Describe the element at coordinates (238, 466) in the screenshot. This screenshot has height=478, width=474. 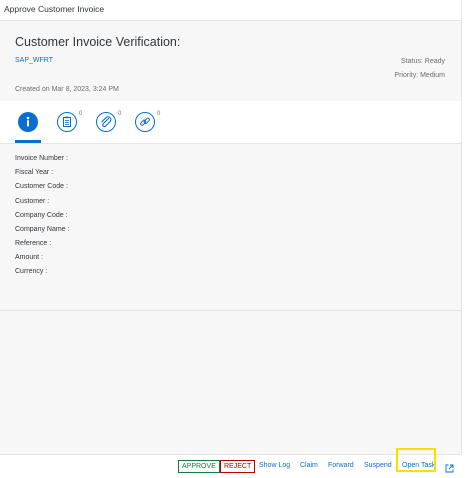
I see `reject-button: REJECT` at that location.